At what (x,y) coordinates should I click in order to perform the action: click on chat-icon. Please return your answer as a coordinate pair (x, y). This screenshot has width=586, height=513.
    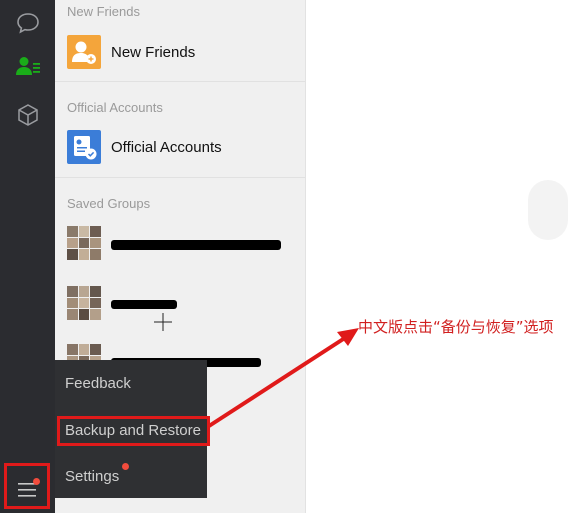
    Looking at the image, I should click on (28, 23).